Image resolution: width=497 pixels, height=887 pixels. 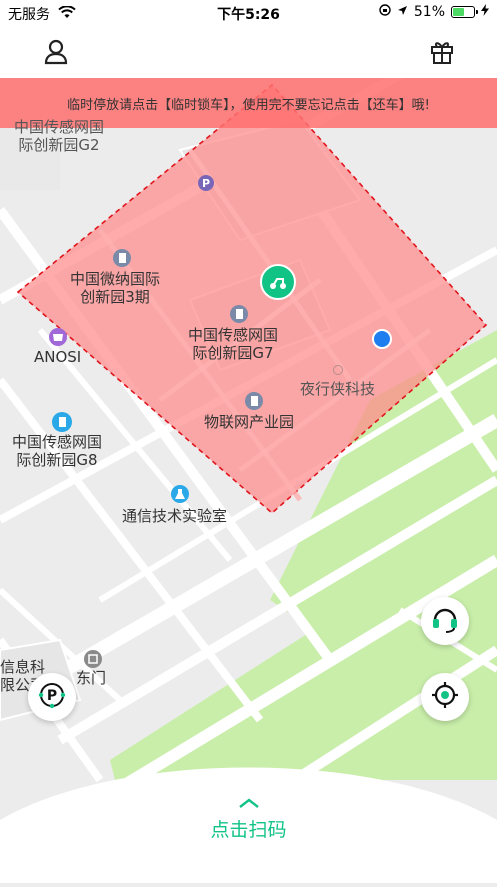 I want to click on parking-spot-button: P, so click(x=52, y=697).